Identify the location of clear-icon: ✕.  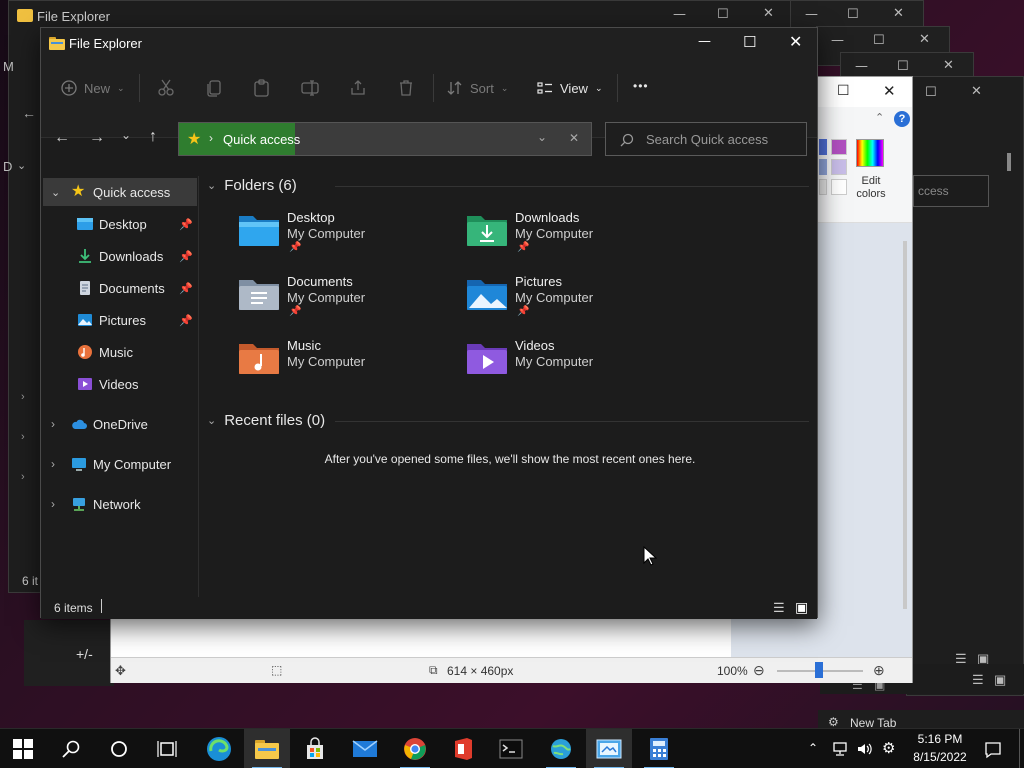
(574, 138).